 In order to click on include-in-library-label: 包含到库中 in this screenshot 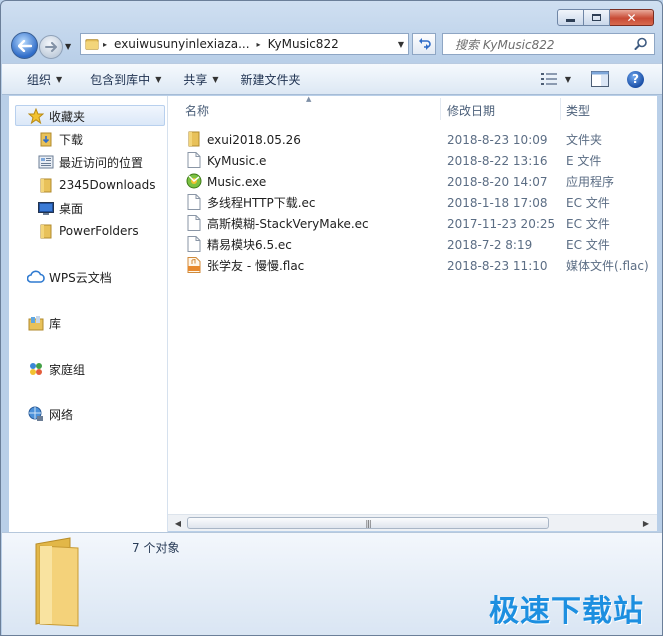, I will do `click(120, 79)`.